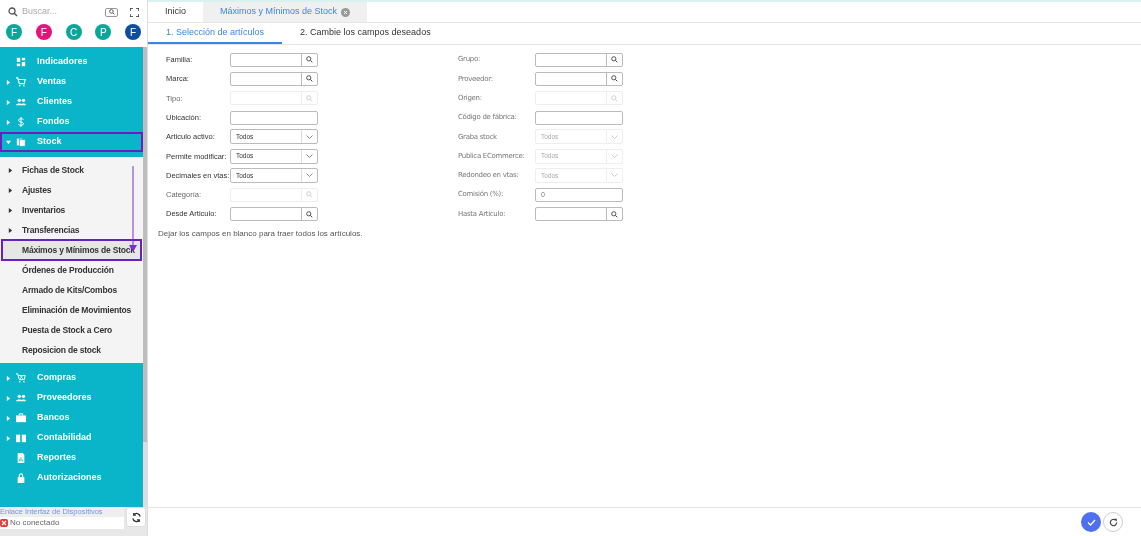  I want to click on step-tab: 1. Selección de artículos, so click(215, 33).